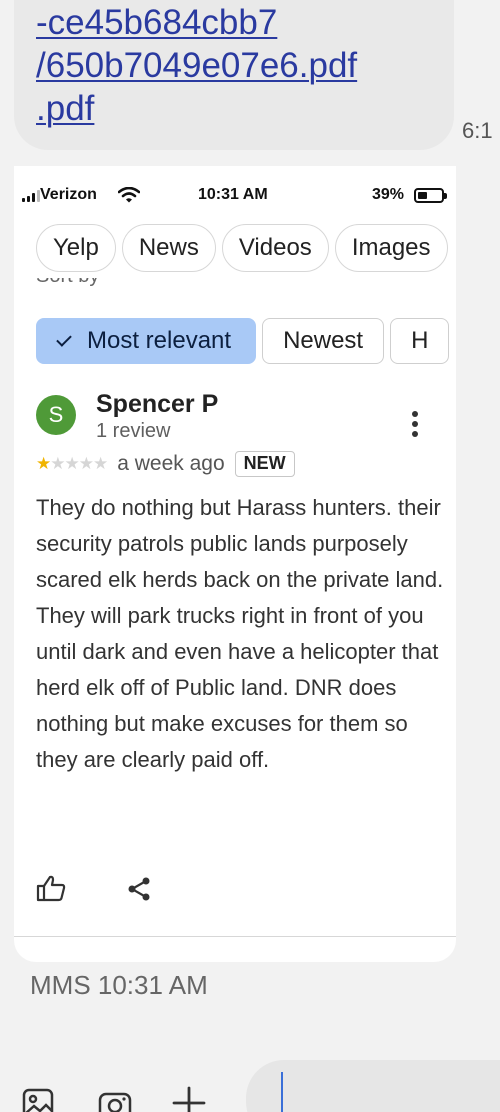  Describe the element at coordinates (51, 888) in the screenshot. I see `thumbs-up-icon` at that location.